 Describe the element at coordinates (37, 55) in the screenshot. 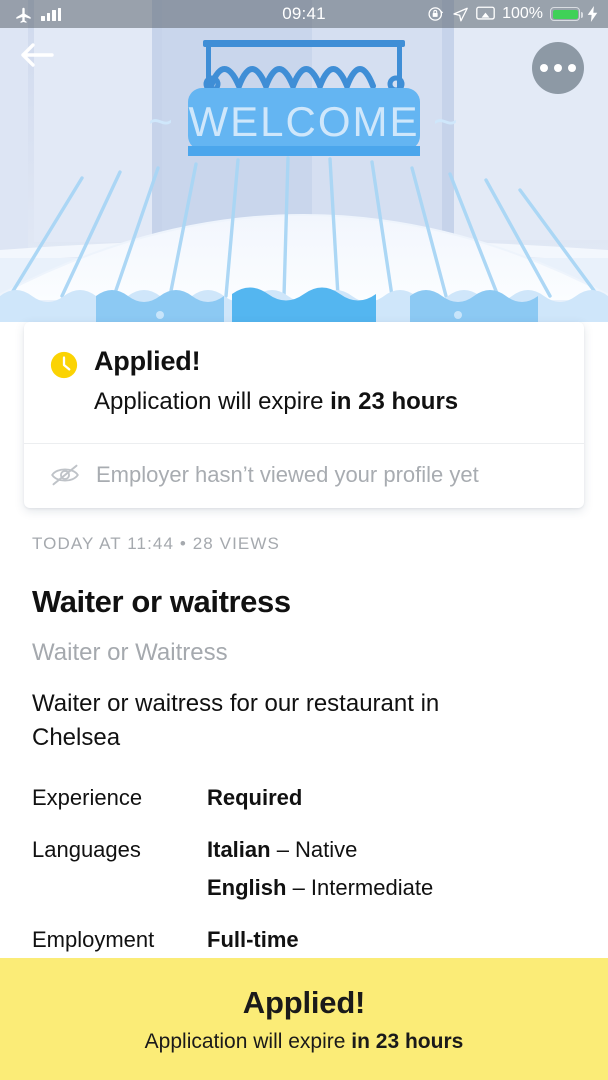

I see `back-arrow-icon` at that location.